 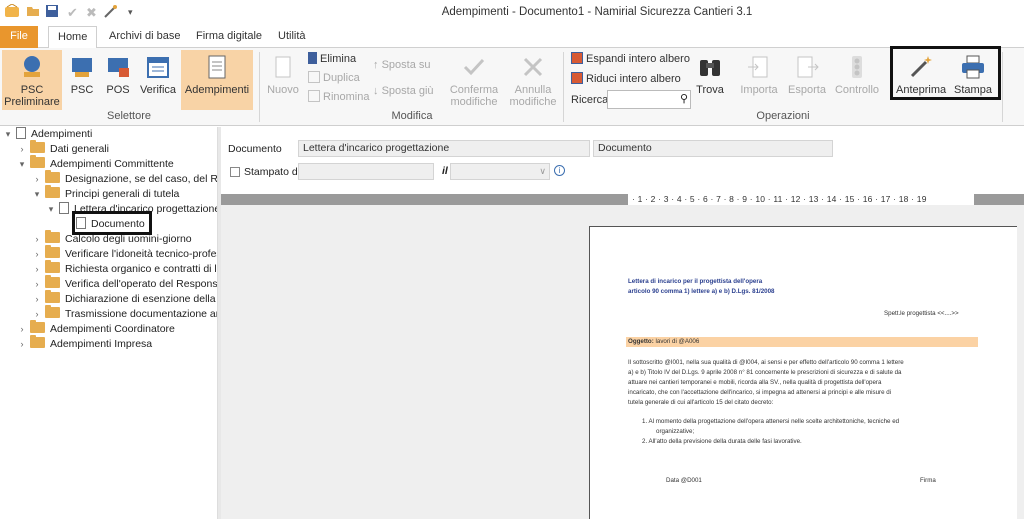 I want to click on annulla-modifiche-button: Annulla modifiche, so click(x=533, y=81).